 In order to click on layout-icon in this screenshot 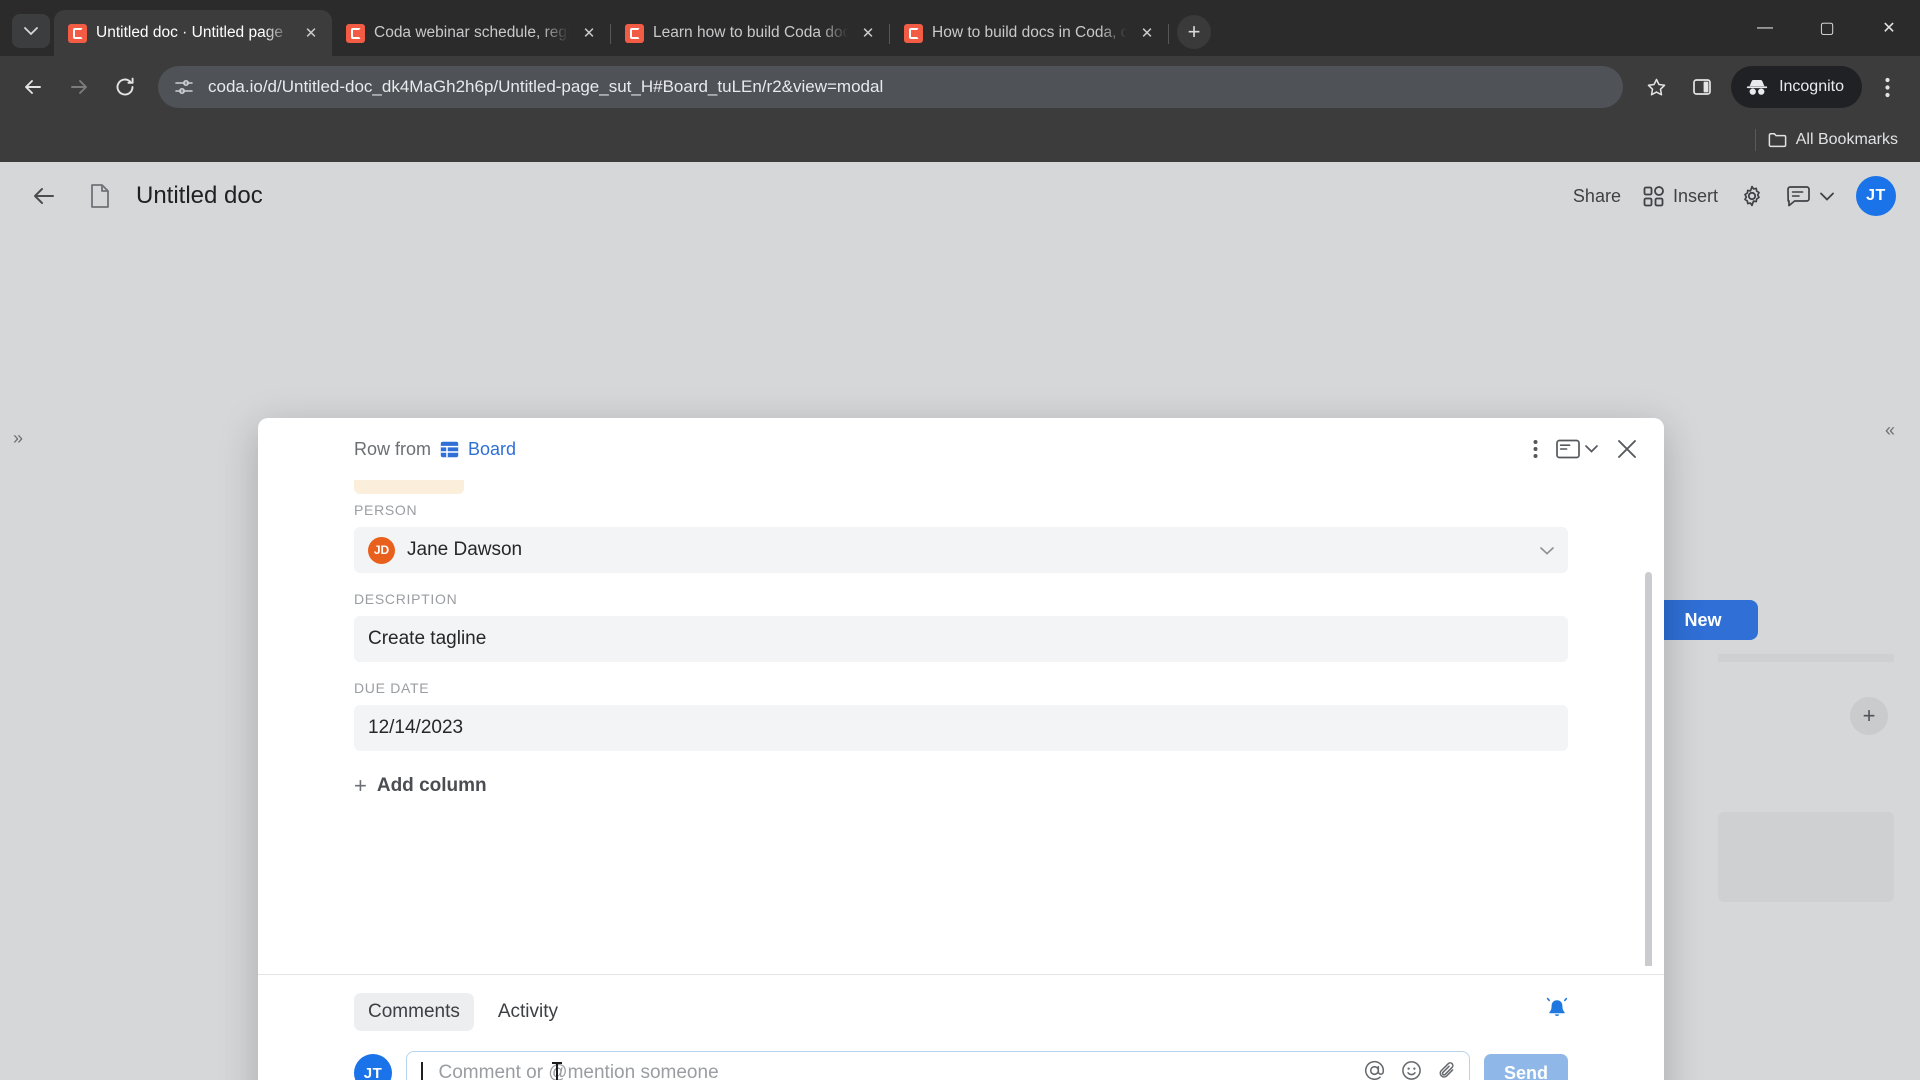, I will do `click(1568, 449)`.